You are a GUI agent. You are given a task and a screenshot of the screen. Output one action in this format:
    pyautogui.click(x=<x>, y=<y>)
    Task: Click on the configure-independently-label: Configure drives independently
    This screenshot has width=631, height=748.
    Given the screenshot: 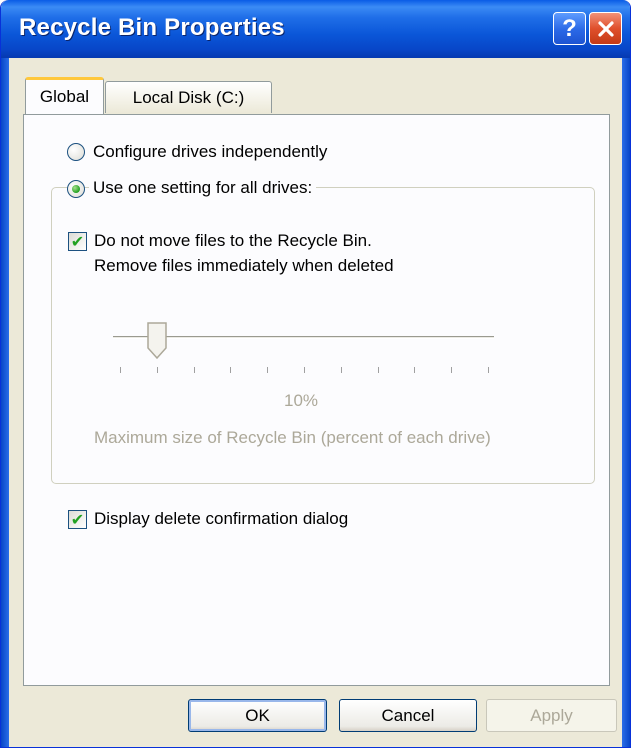 What is the action you would take?
    pyautogui.click(x=210, y=152)
    